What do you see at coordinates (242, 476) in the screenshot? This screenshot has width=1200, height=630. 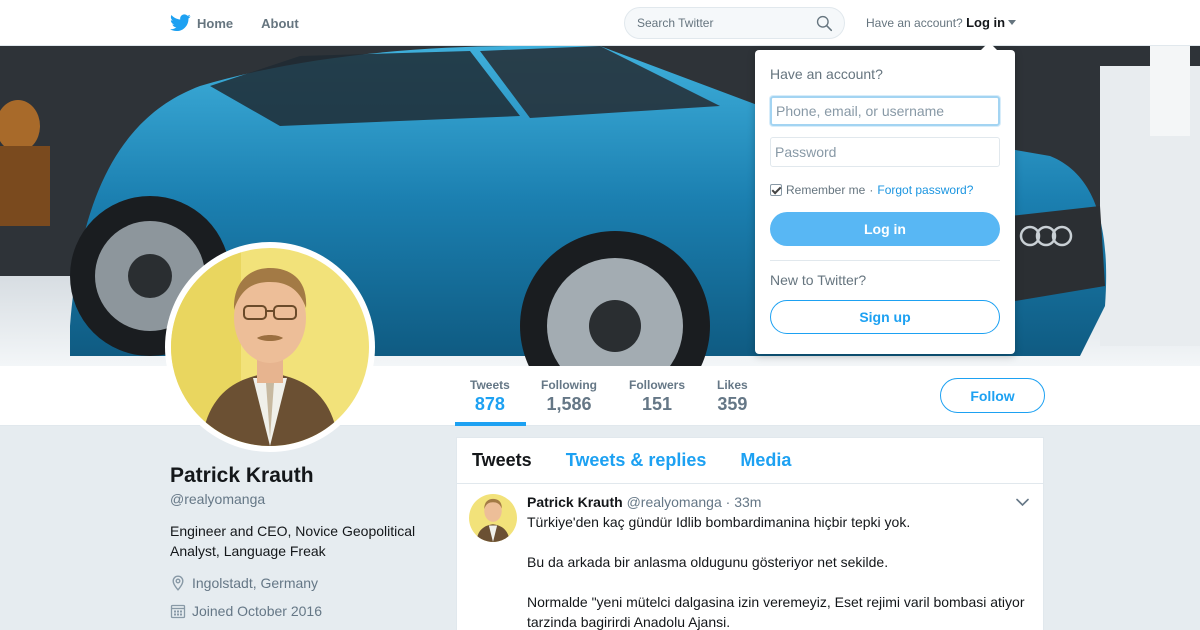 I see `profile-name: Patrick Krauth` at bounding box center [242, 476].